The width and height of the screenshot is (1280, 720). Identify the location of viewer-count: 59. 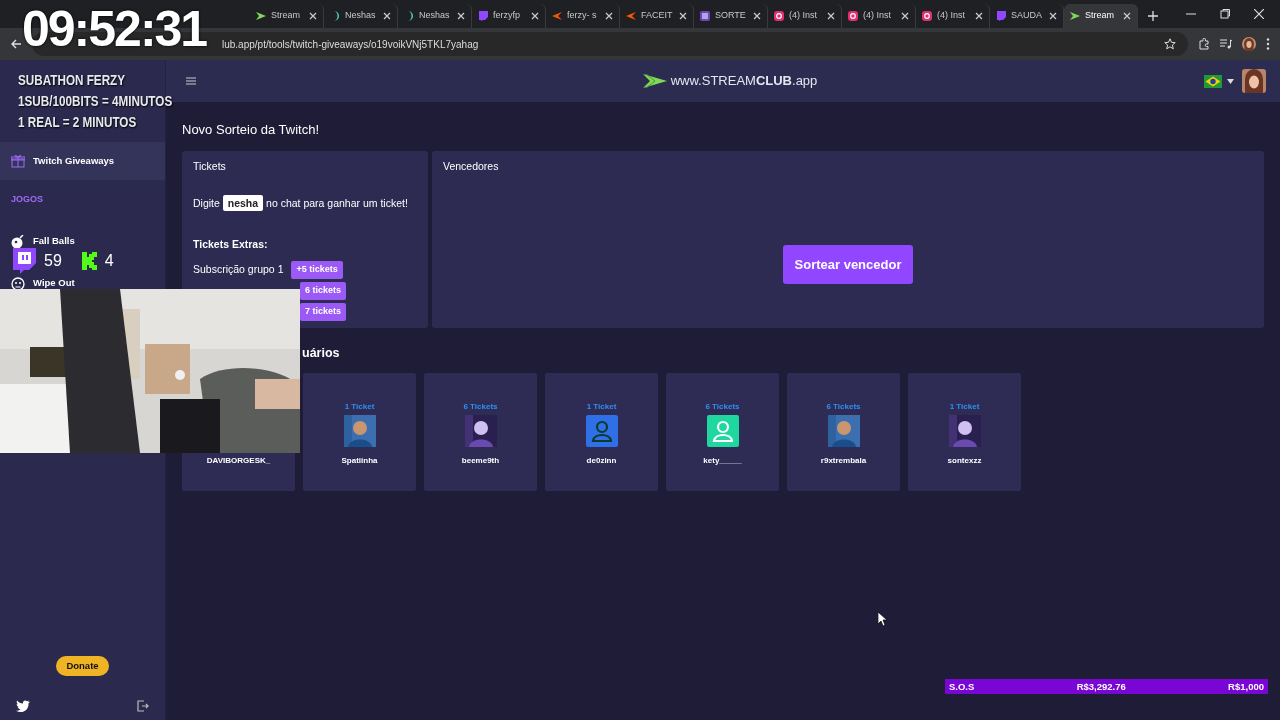
(53, 261).